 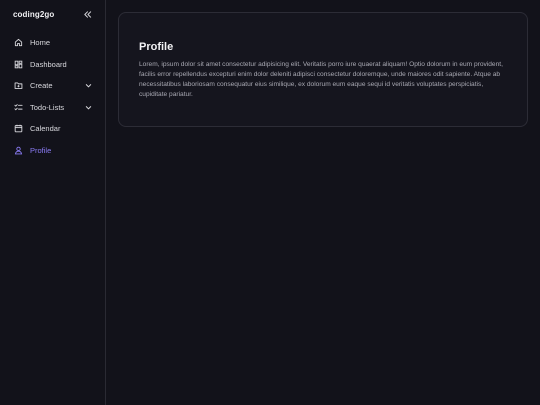 What do you see at coordinates (87, 14) in the screenshot?
I see `collapse-sidebar-icon` at bounding box center [87, 14].